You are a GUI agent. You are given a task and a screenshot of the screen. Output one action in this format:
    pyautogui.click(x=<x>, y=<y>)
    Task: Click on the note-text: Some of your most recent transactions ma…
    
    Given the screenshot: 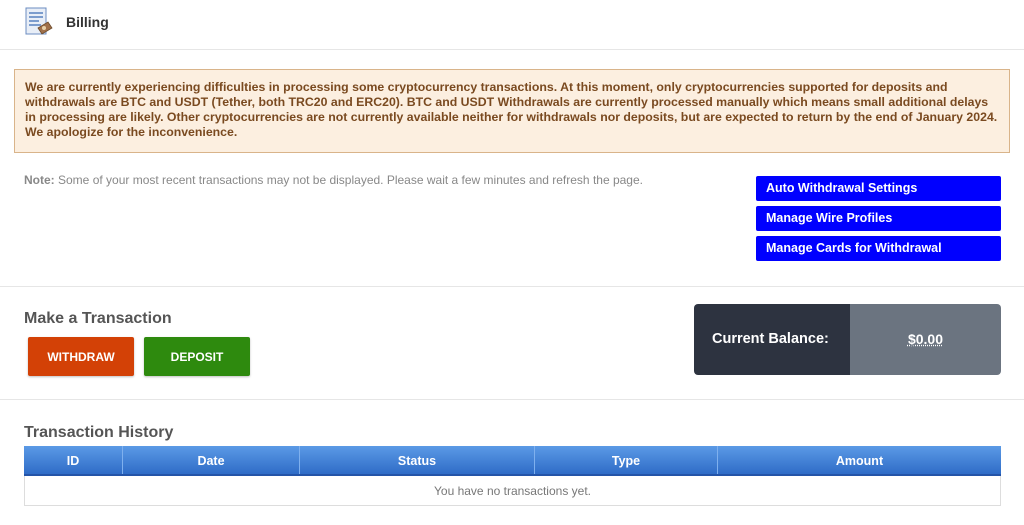 What is the action you would take?
    pyautogui.click(x=348, y=180)
    